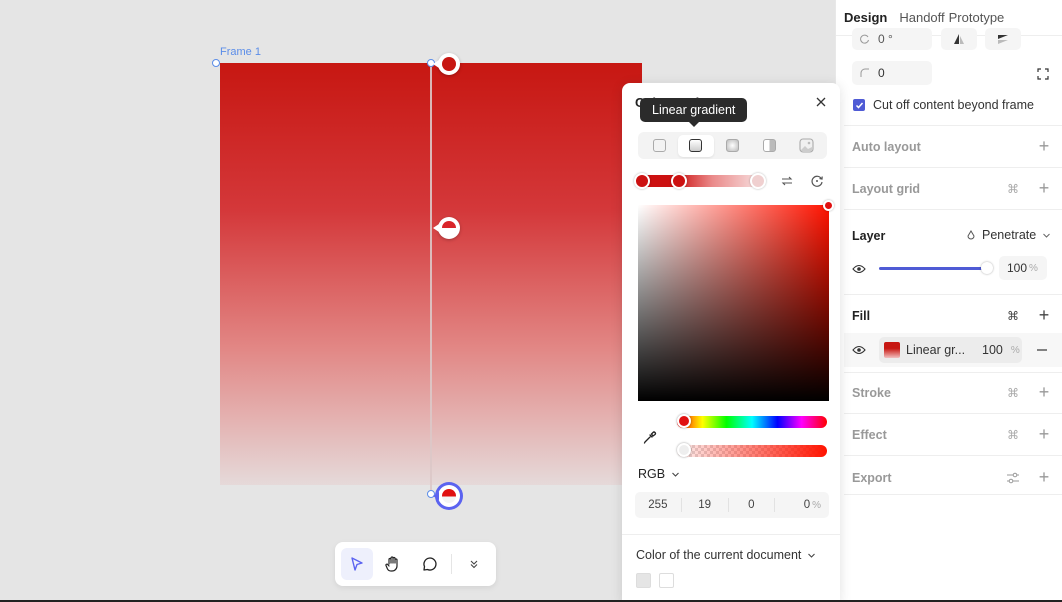 This screenshot has width=1062, height=602. What do you see at coordinates (859, 350) in the screenshot?
I see `fill-visibility-toggle` at bounding box center [859, 350].